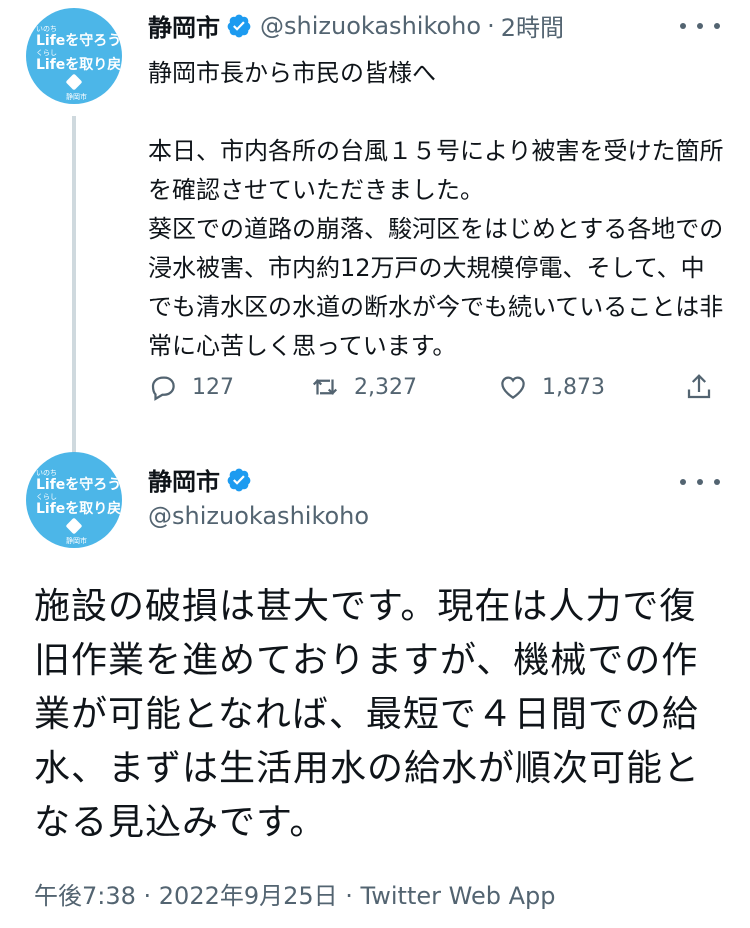 Image resolution: width=750 pixels, height=928 pixels. I want to click on thread-connector, so click(74, 288).